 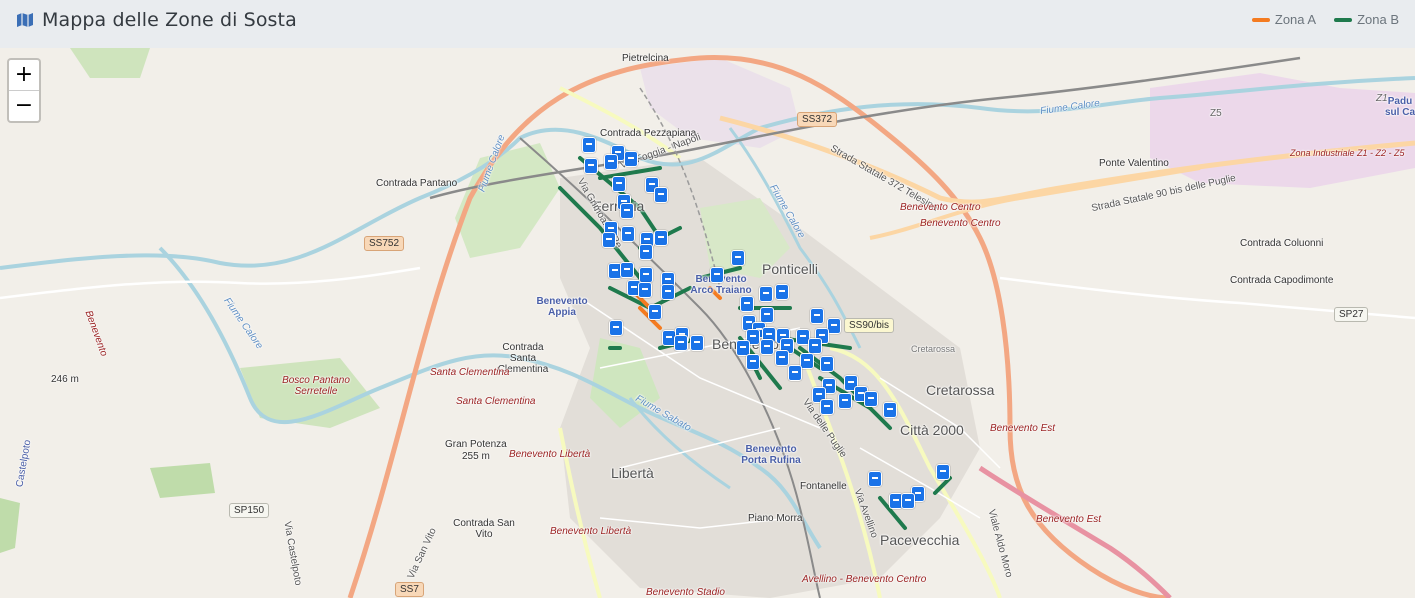 What do you see at coordinates (960, 223) in the screenshot?
I see `rail-benevento-centro-2: Benevento Centro` at bounding box center [960, 223].